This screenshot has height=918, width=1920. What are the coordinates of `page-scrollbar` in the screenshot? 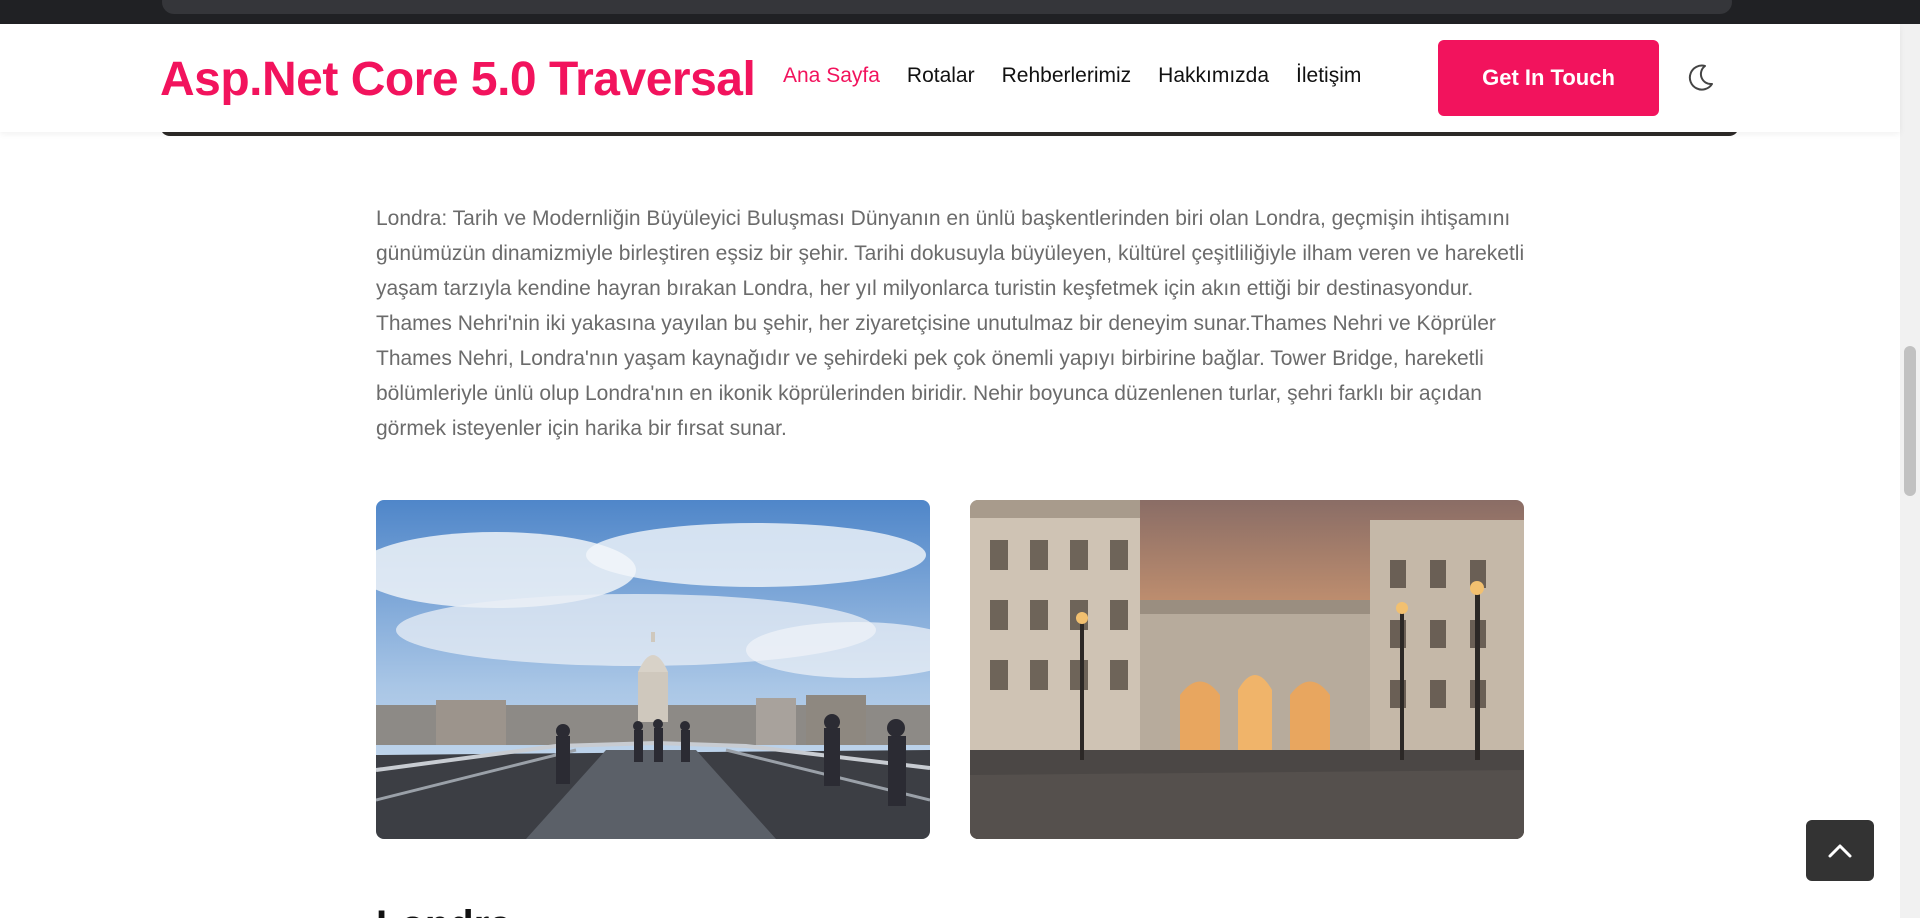 It's located at (1910, 471).